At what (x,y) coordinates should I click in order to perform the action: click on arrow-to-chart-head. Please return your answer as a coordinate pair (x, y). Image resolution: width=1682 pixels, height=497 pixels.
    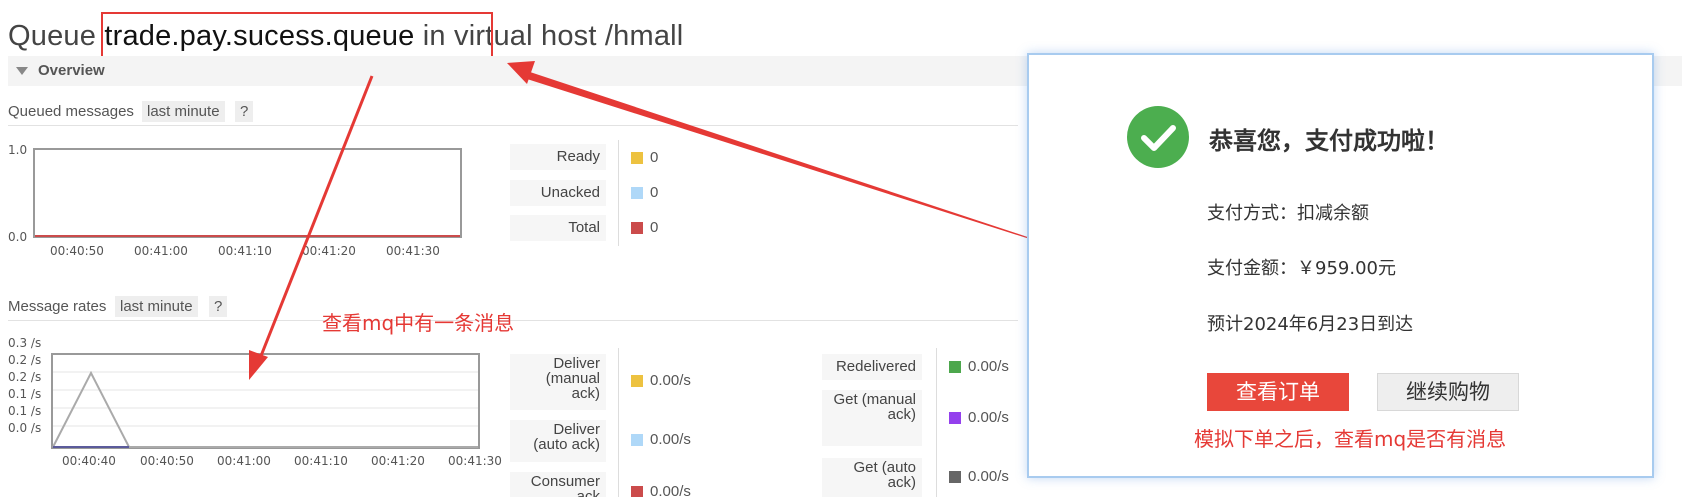
    Looking at the image, I should click on (258, 365).